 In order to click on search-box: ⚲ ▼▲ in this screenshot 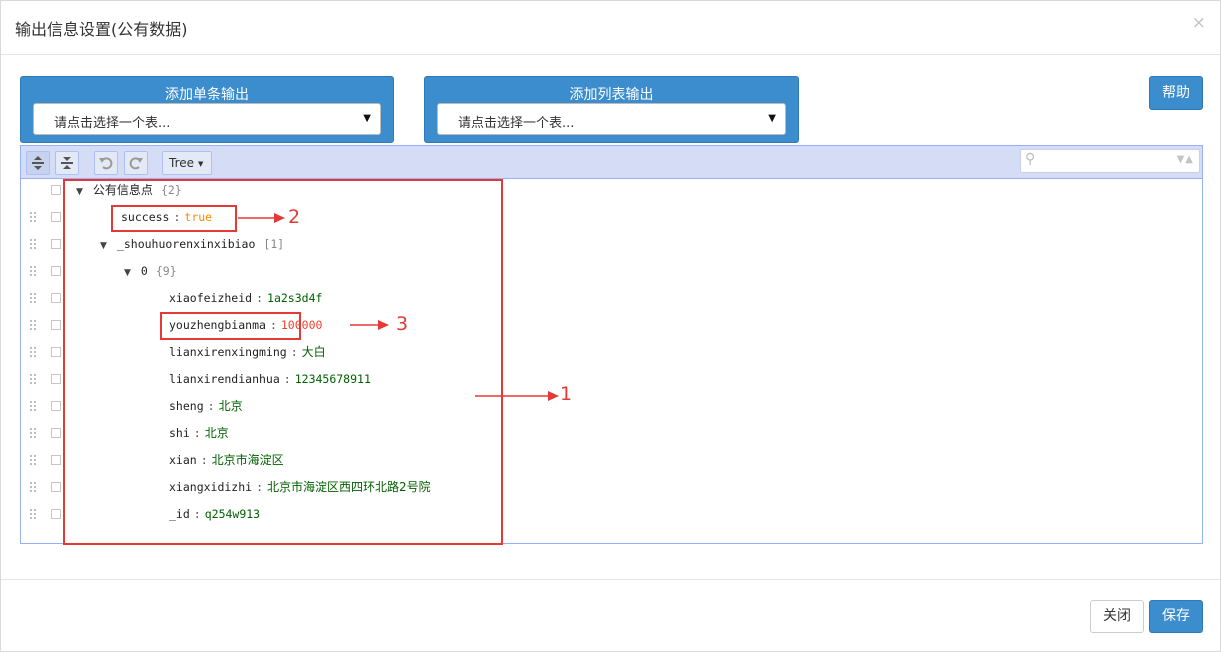, I will do `click(1110, 161)`.